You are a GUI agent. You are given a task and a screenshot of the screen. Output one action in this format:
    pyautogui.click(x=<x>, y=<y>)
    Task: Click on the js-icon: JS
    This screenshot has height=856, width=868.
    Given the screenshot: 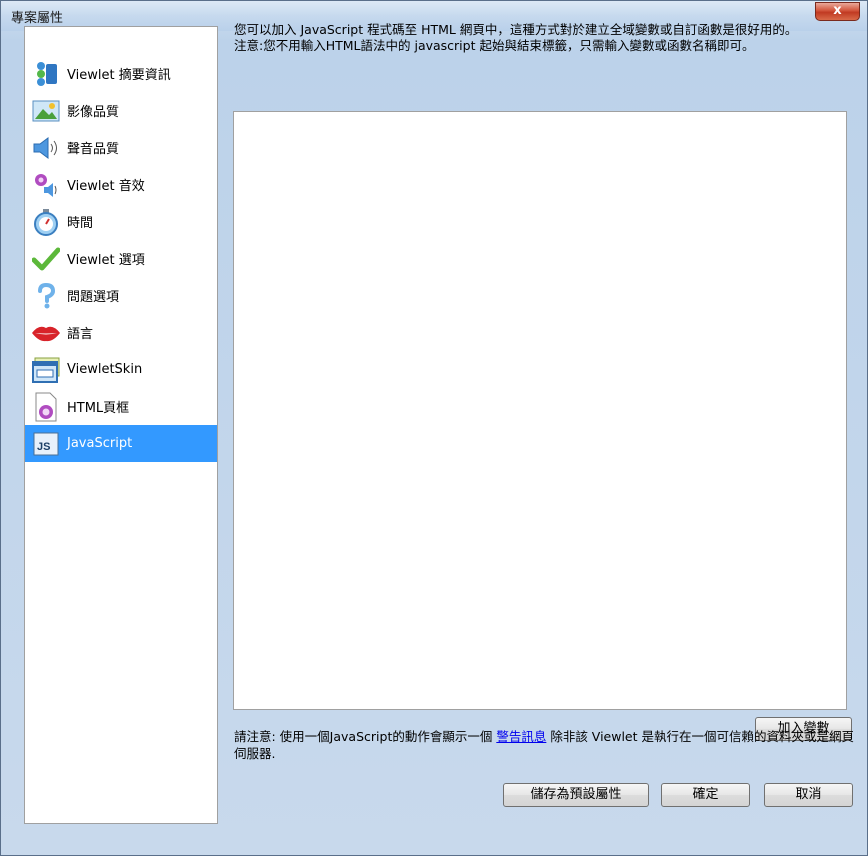 What is the action you would take?
    pyautogui.click(x=46, y=444)
    